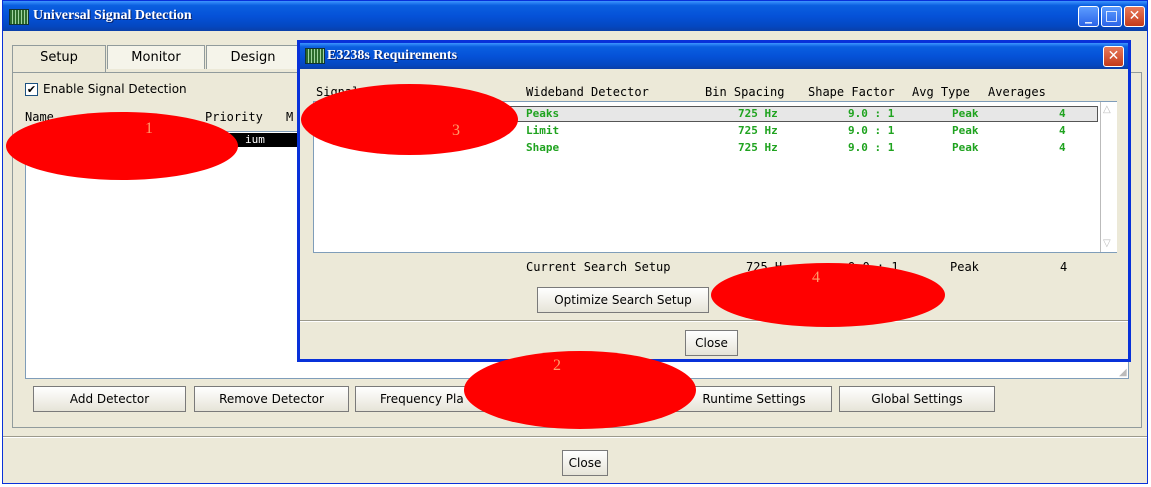 This screenshot has width=1151, height=487. What do you see at coordinates (290, 117) in the screenshot?
I see `column-header-partial: M` at bounding box center [290, 117].